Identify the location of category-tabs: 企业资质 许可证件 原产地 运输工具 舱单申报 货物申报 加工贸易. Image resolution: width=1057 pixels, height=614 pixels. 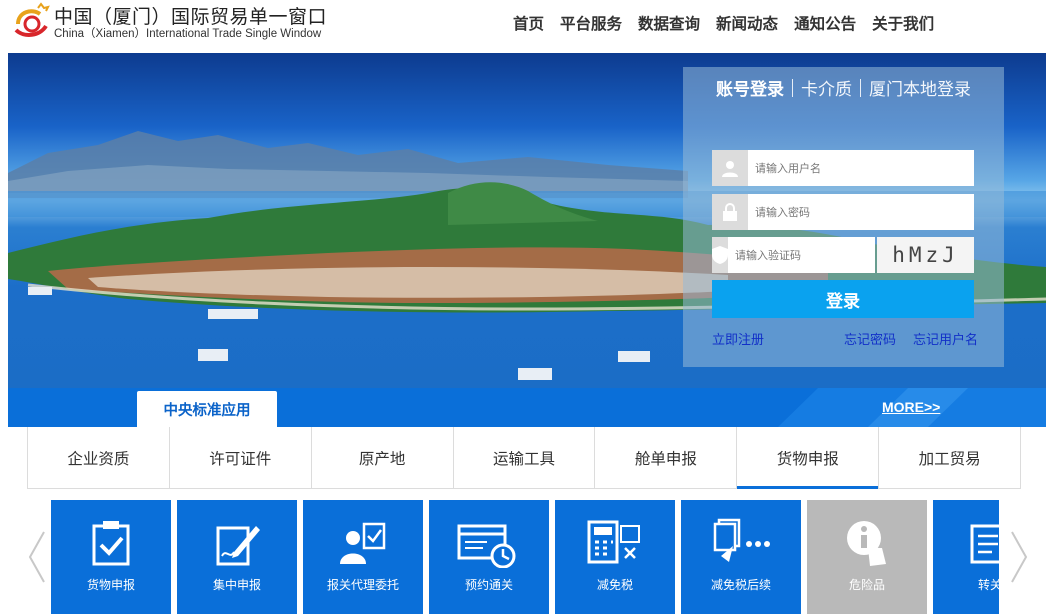
(524, 458).